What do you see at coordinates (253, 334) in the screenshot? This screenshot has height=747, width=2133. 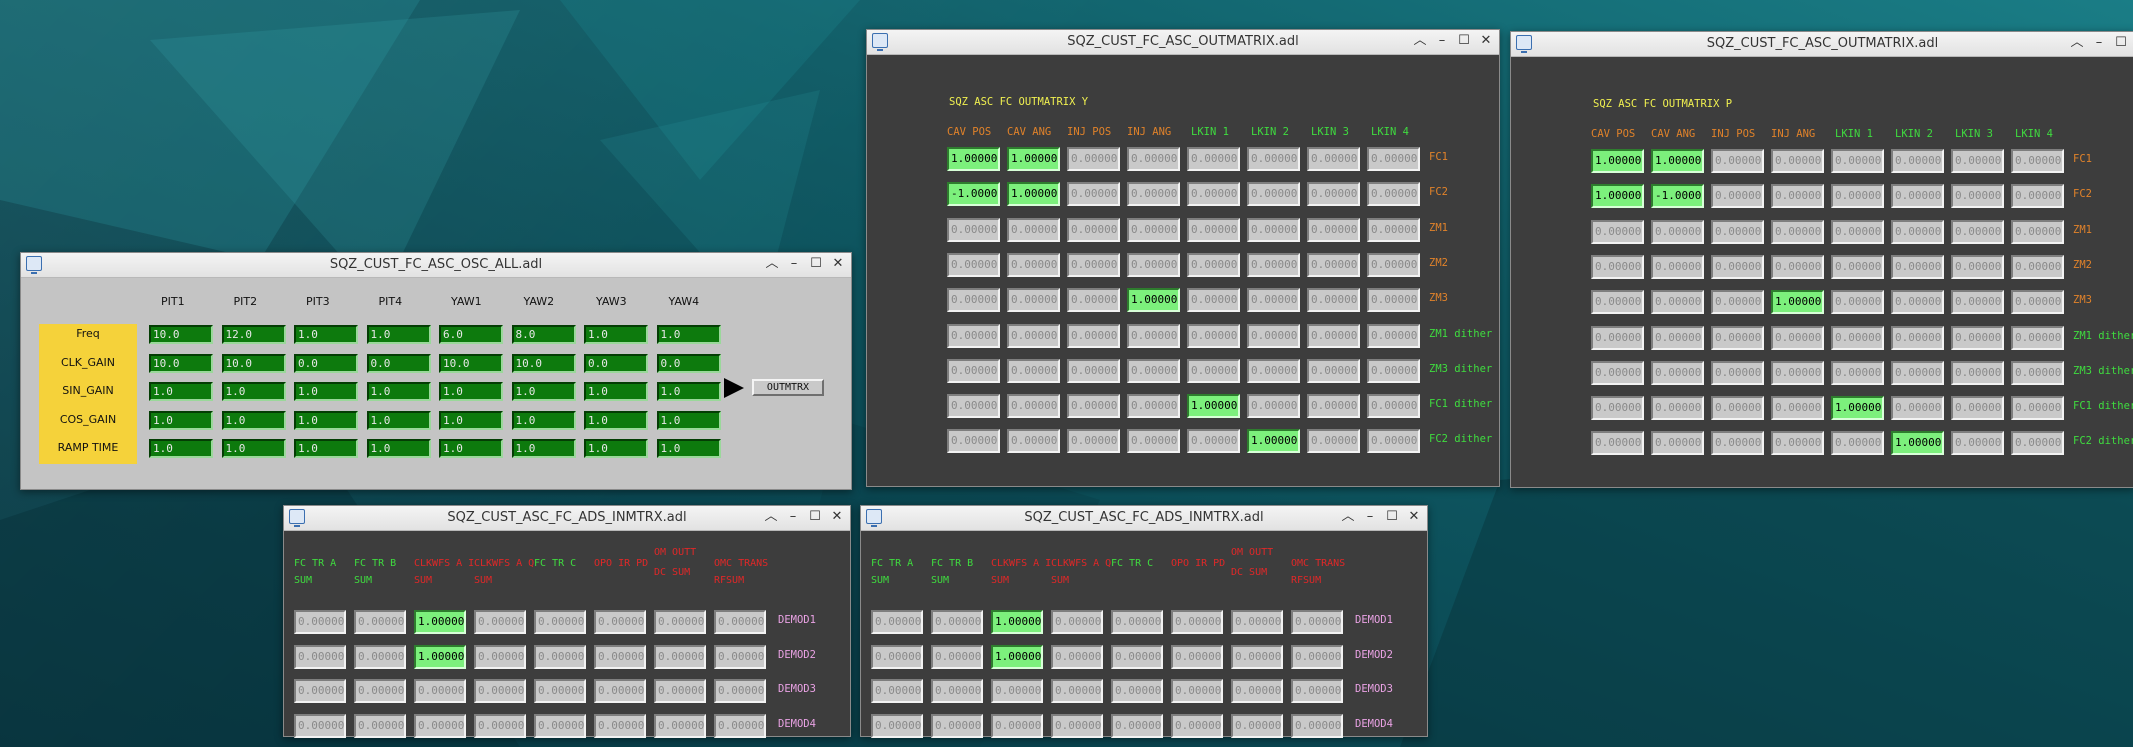 I see `value-field: 12.0` at bounding box center [253, 334].